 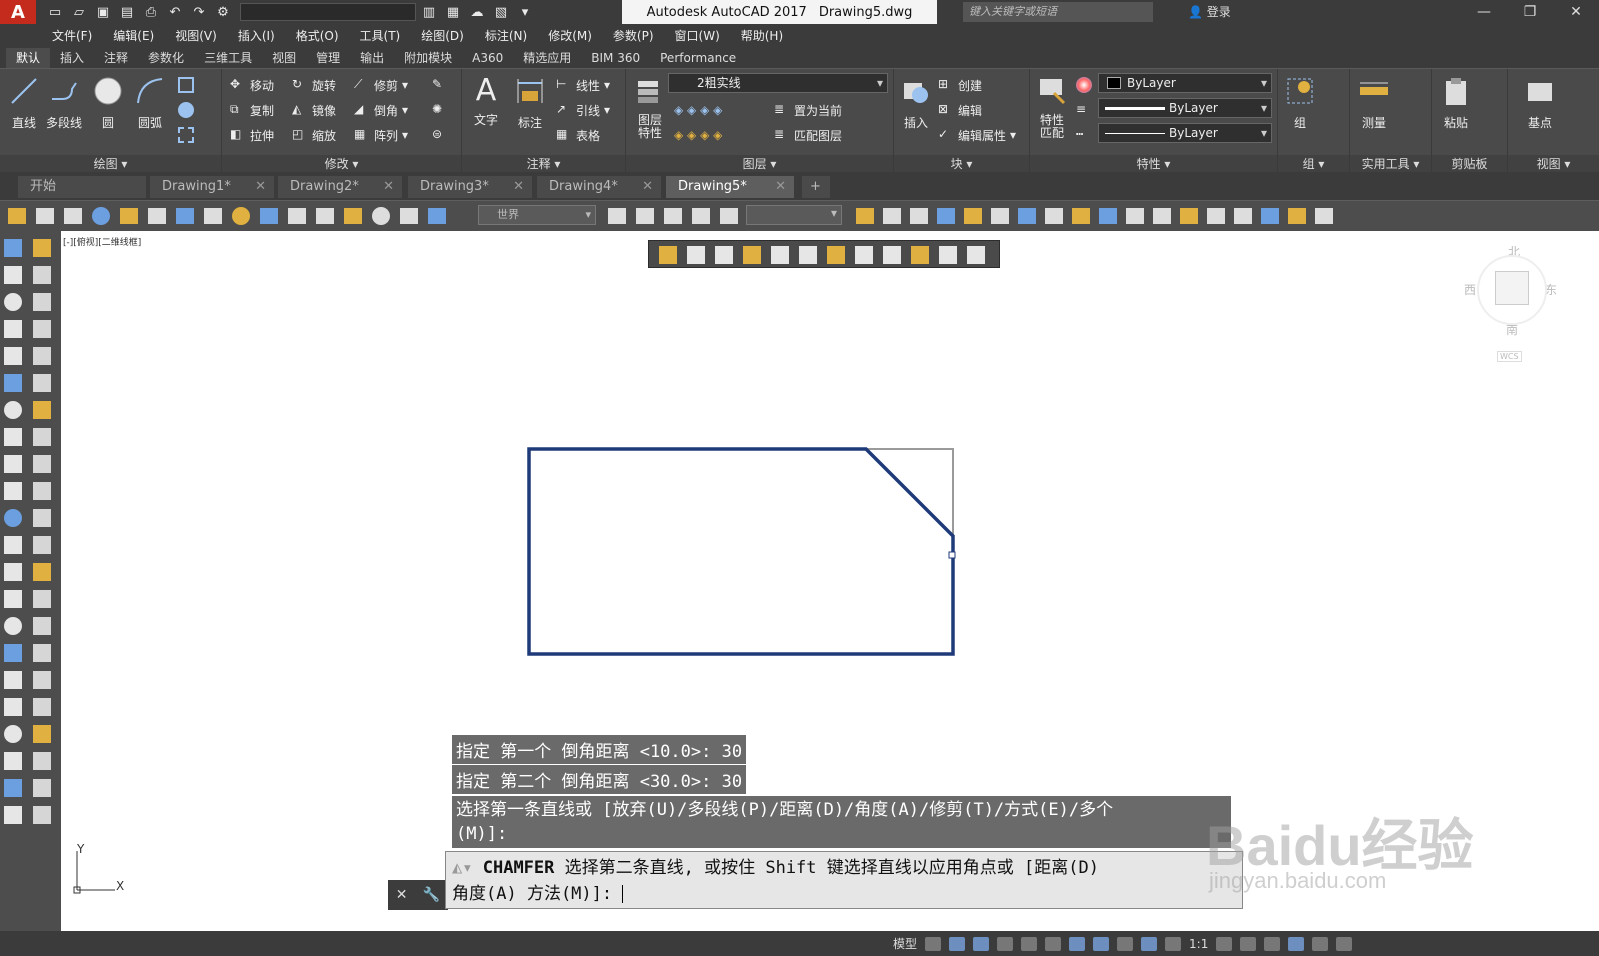 I want to click on line-tool: 直线, so click(x=24, y=103).